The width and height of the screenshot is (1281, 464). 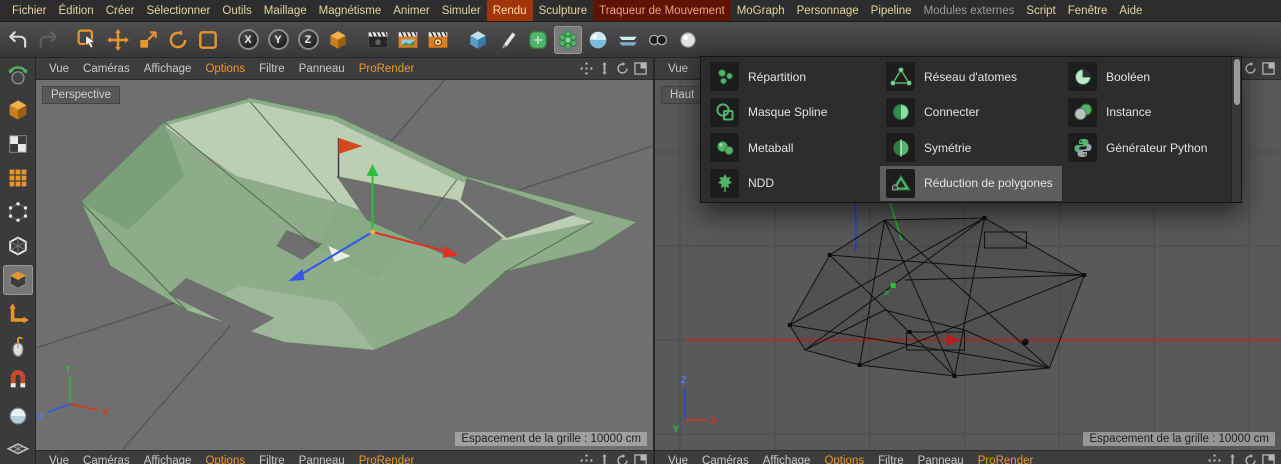 I want to click on menu-edition: Édition, so click(x=76, y=10).